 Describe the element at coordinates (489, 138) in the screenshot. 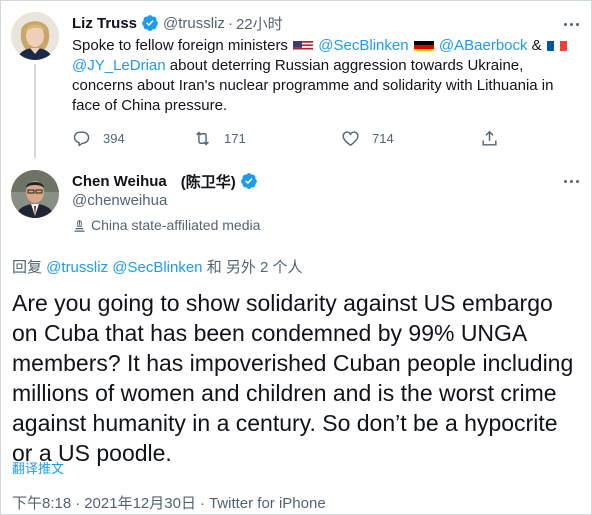

I see `share-icon` at that location.